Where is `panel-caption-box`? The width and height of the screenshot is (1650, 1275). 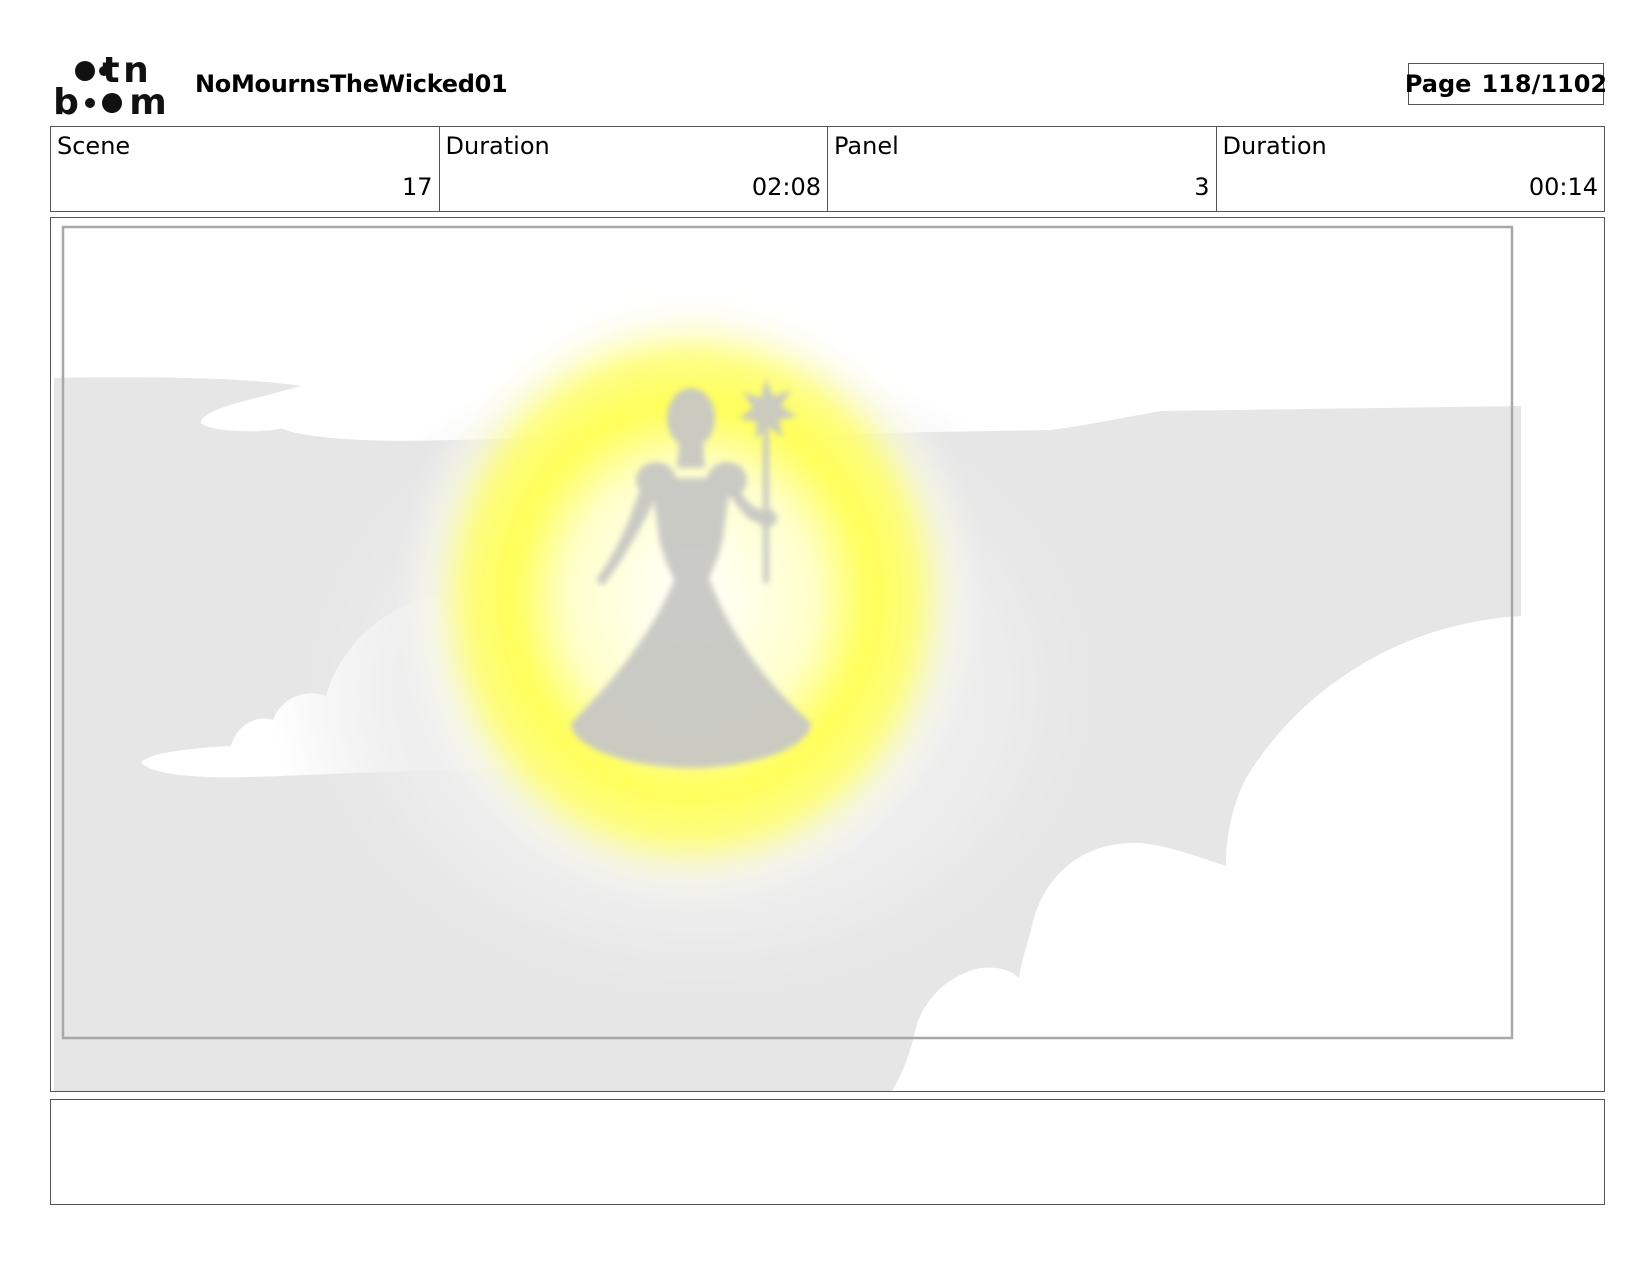
panel-caption-box is located at coordinates (827, 1152).